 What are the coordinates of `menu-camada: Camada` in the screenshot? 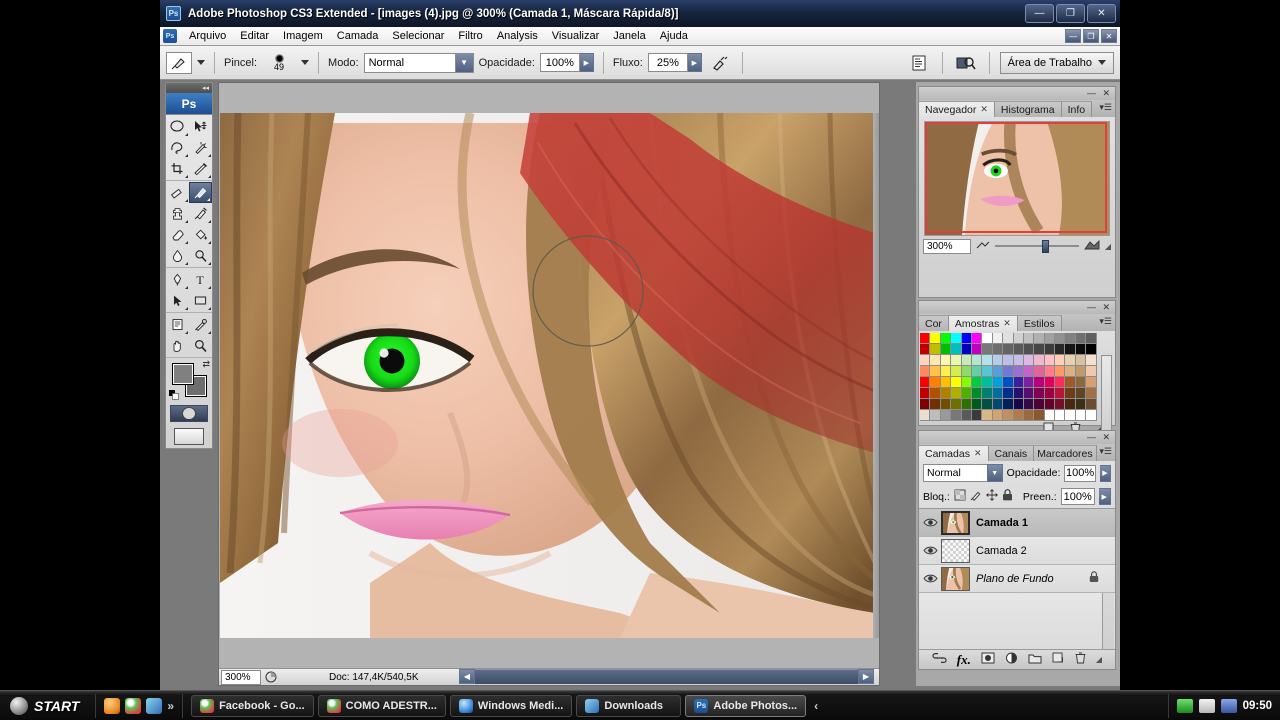 It's located at (358, 36).